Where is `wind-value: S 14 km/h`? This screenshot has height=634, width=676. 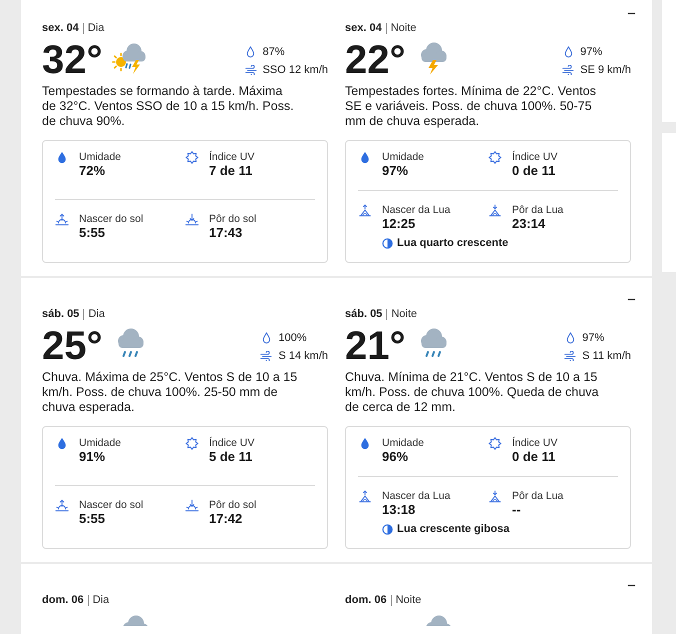
wind-value: S 14 km/h is located at coordinates (303, 356).